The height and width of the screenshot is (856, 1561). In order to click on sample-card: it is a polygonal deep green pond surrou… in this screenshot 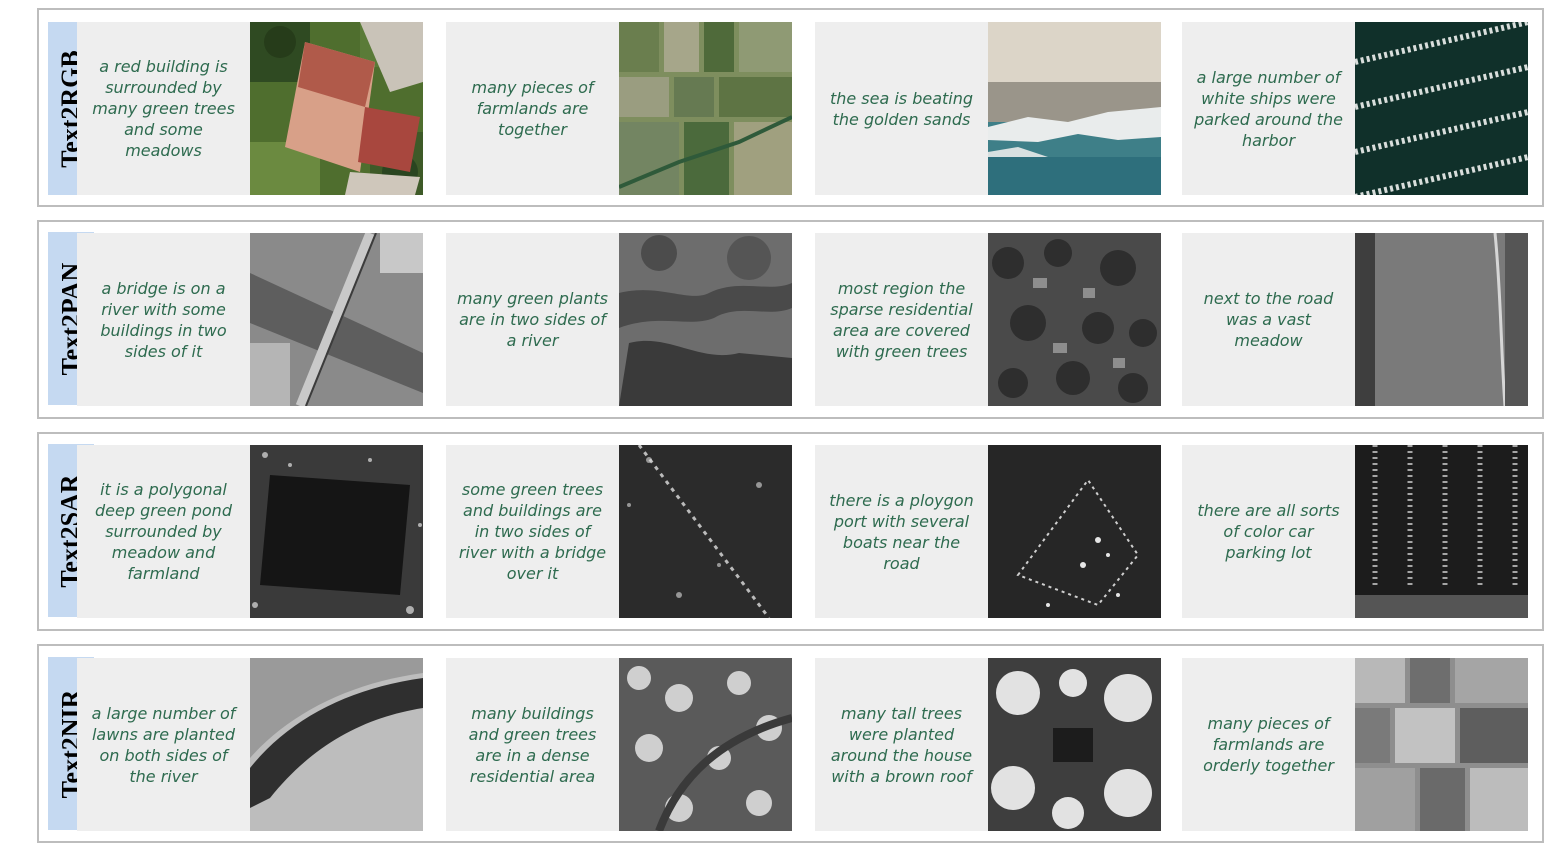, I will do `click(250, 531)`.